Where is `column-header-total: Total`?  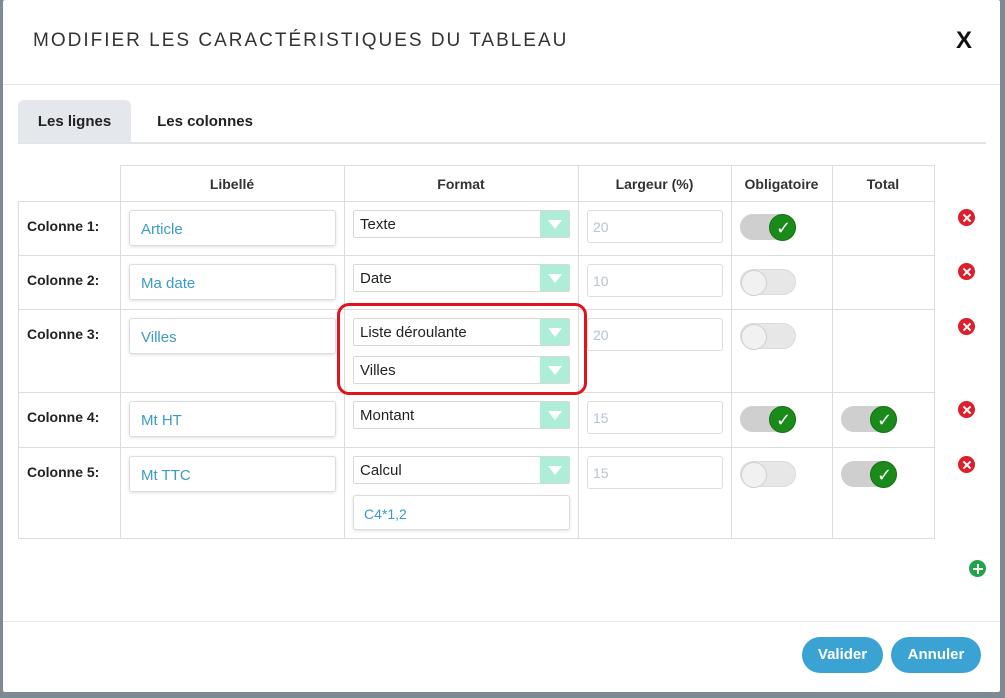
column-header-total: Total is located at coordinates (883, 184).